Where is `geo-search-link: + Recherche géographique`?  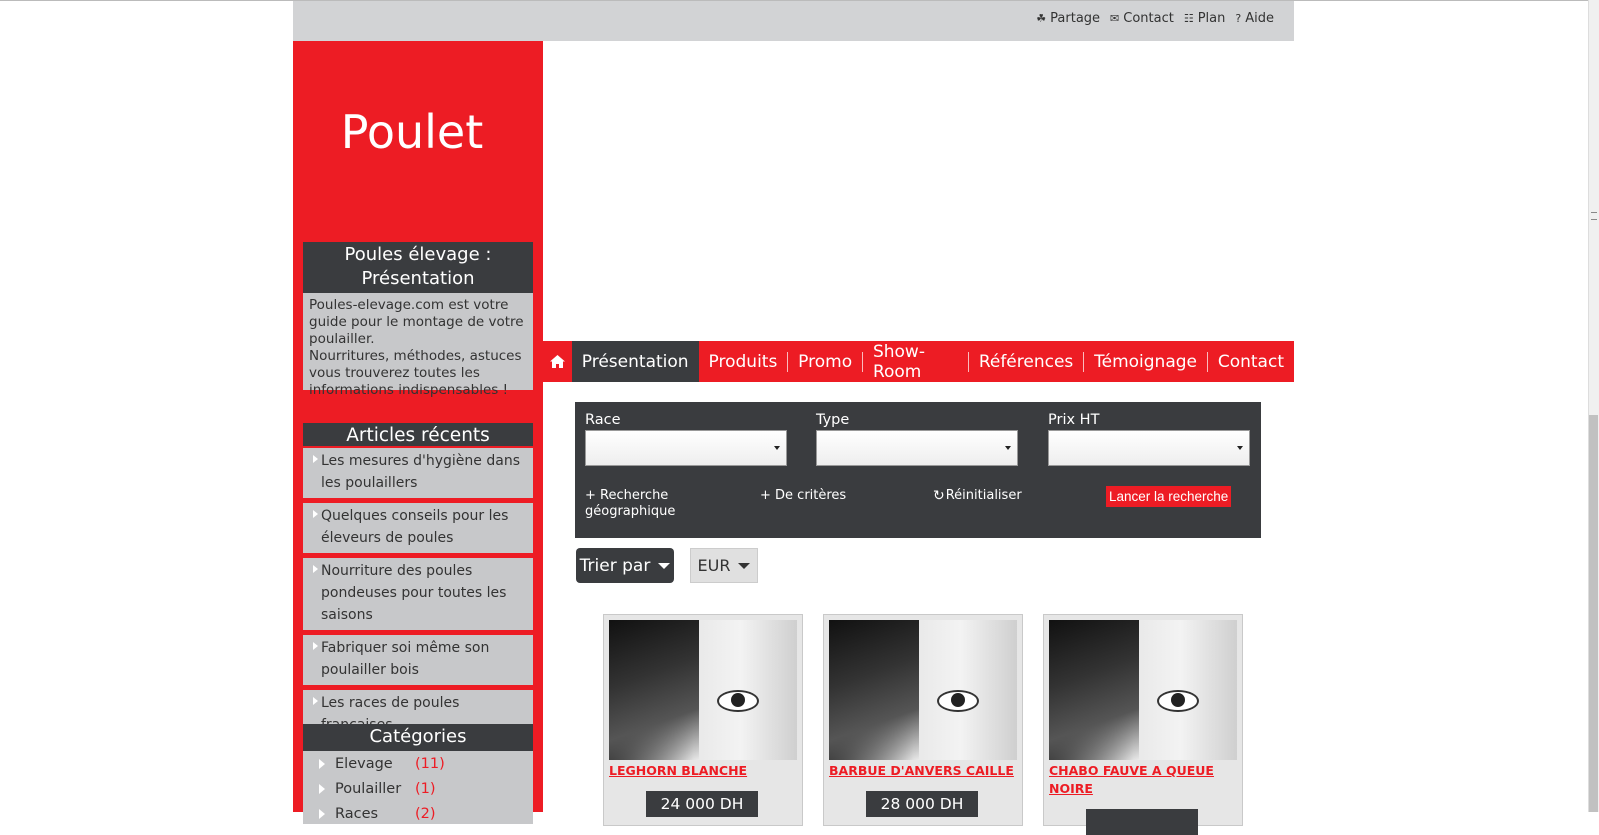
geo-search-link: + Recherche géographique is located at coordinates (645, 504).